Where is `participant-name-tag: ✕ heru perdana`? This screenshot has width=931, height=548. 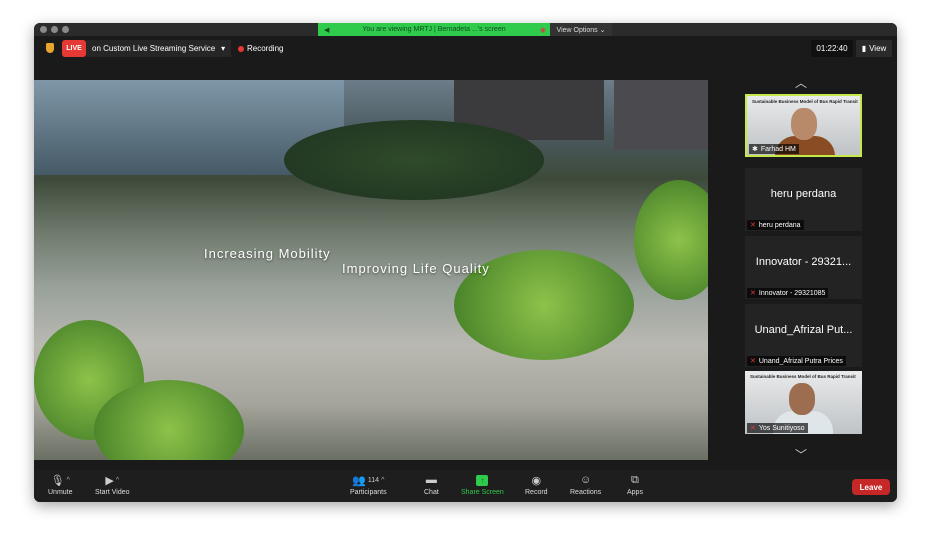 participant-name-tag: ✕ heru perdana is located at coordinates (775, 225).